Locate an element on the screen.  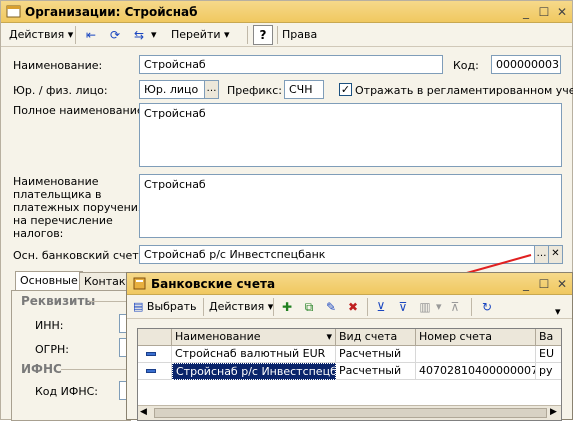
prefix-label: Префикс: is located at coordinates (254, 90).